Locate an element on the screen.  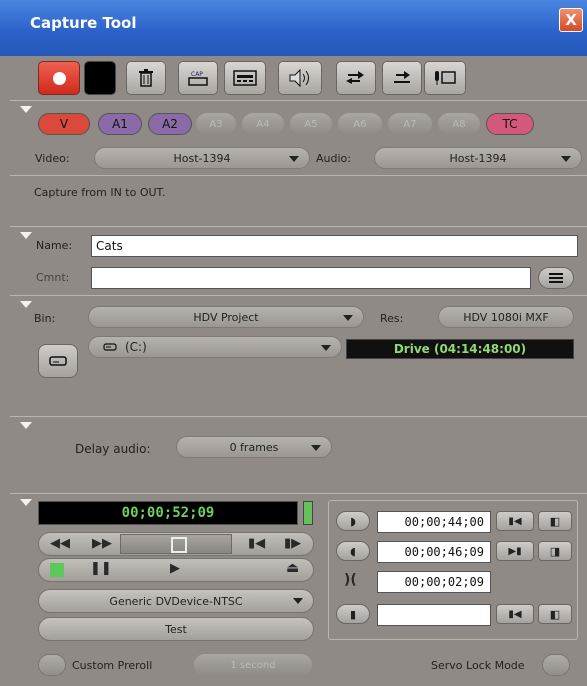
bin-value: HDV Project is located at coordinates (226, 317).